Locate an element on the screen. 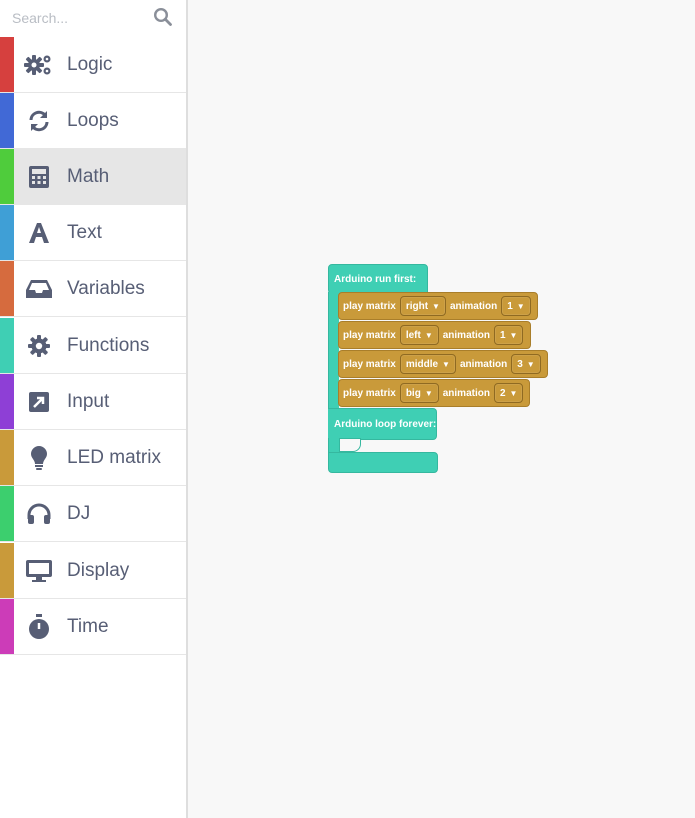 The image size is (695, 818). play-matrix-block: play matrix left ▼ animation 1 ▼ is located at coordinates (434, 335).